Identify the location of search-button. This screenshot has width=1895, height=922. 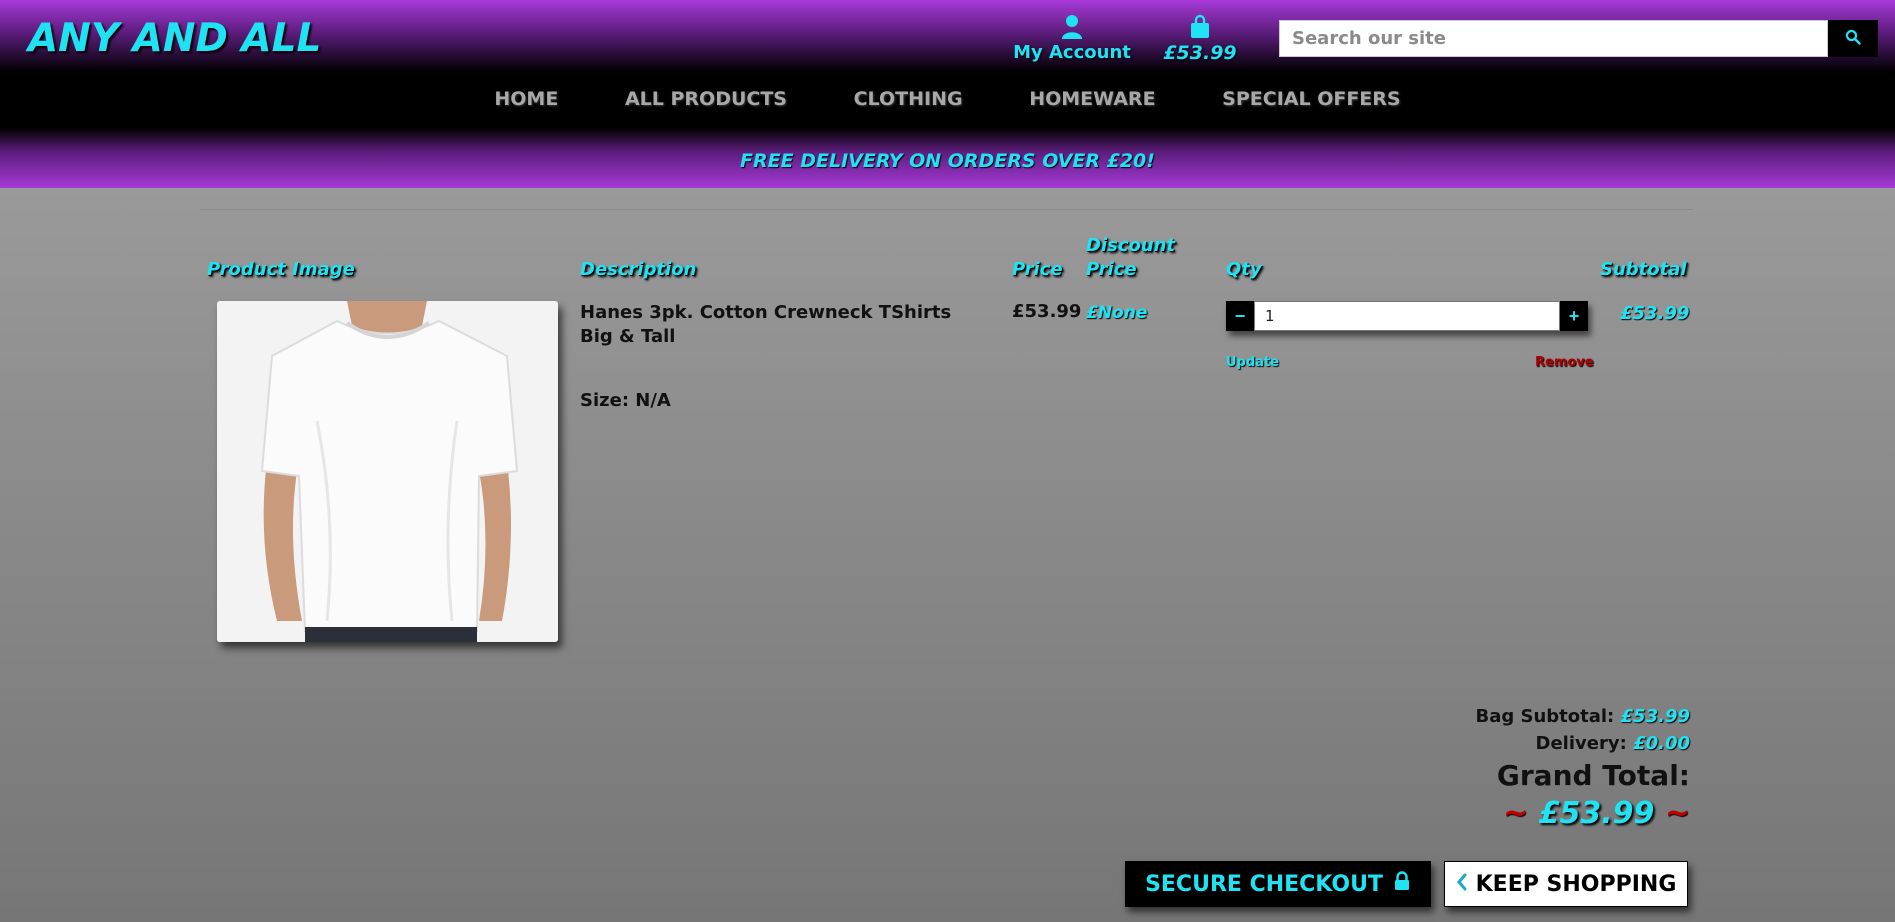
(1853, 38).